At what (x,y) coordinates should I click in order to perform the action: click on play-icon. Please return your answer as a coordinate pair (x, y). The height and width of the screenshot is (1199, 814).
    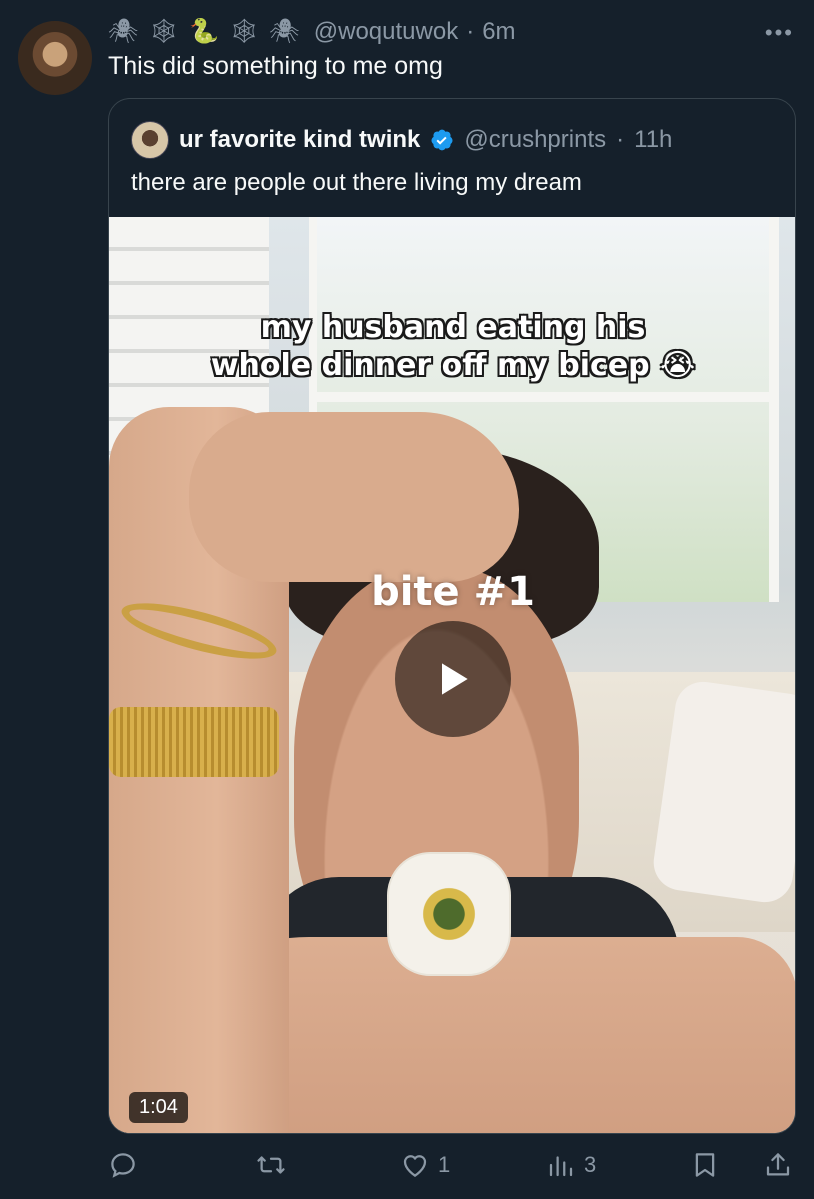
    Looking at the image, I should click on (455, 679).